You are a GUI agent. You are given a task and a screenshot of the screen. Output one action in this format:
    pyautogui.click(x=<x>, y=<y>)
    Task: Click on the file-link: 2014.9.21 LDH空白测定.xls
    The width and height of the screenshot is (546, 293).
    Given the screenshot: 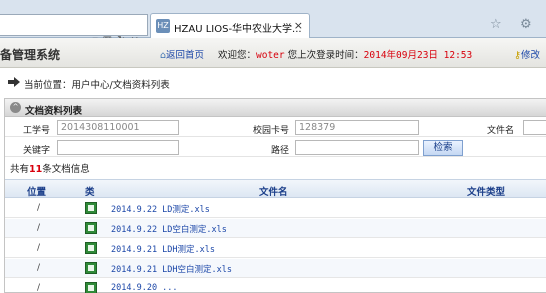 What is the action you would take?
    pyautogui.click(x=171, y=269)
    